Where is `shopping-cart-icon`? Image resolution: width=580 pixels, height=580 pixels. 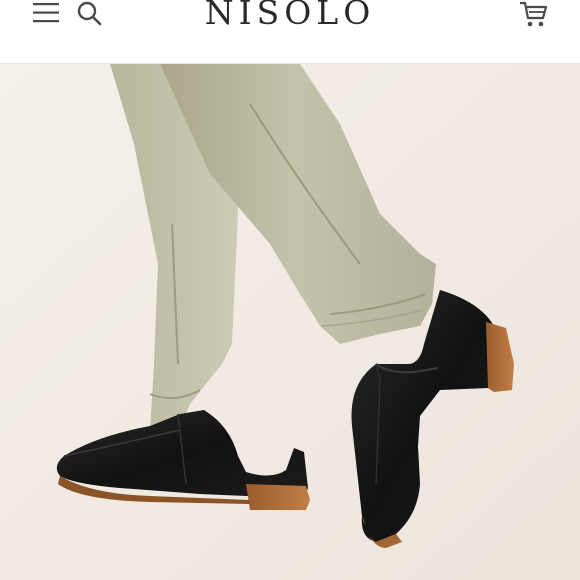 shopping-cart-icon is located at coordinates (534, 14).